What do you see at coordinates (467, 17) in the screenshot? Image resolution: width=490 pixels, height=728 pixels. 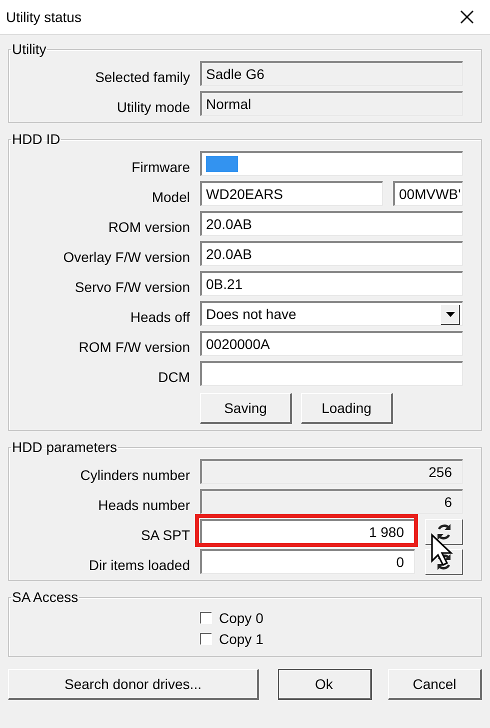 I see `close-icon` at bounding box center [467, 17].